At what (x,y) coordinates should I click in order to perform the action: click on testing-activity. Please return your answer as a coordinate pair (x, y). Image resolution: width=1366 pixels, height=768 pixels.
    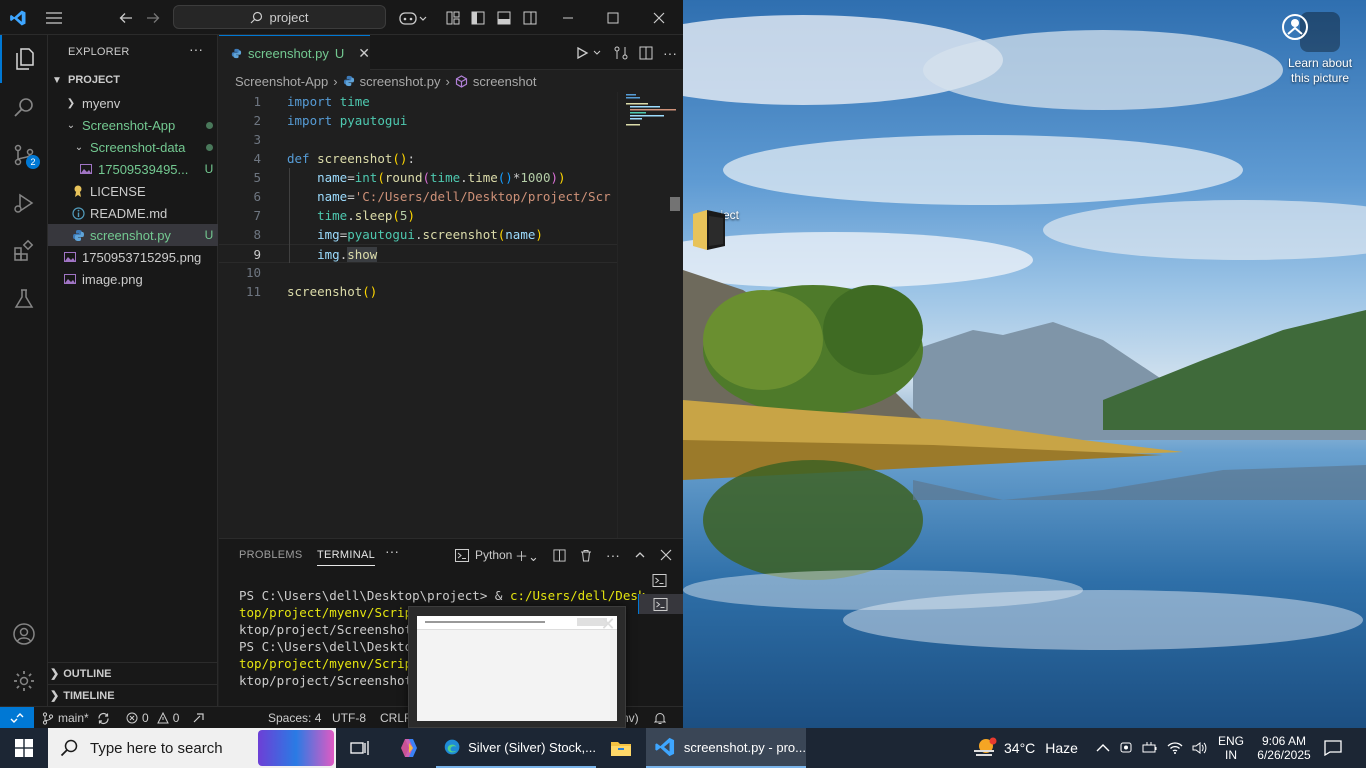
    Looking at the image, I should click on (24, 299).